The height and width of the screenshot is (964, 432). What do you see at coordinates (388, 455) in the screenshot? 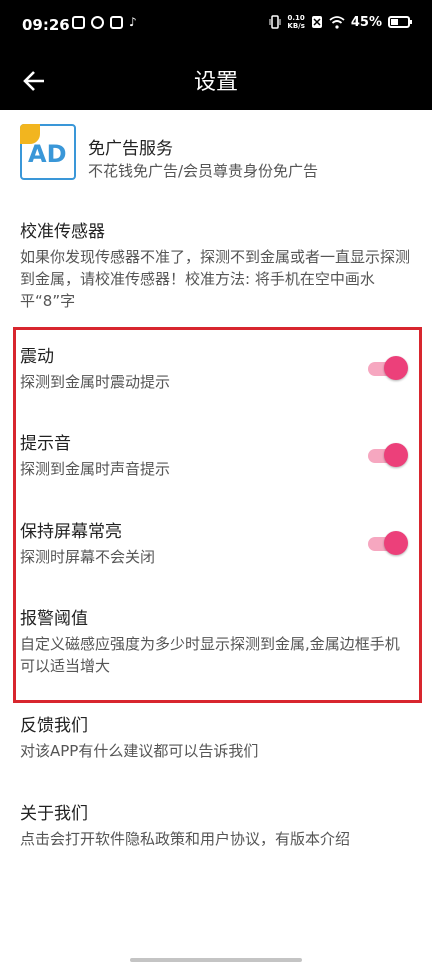
I see `sound-toggle` at bounding box center [388, 455].